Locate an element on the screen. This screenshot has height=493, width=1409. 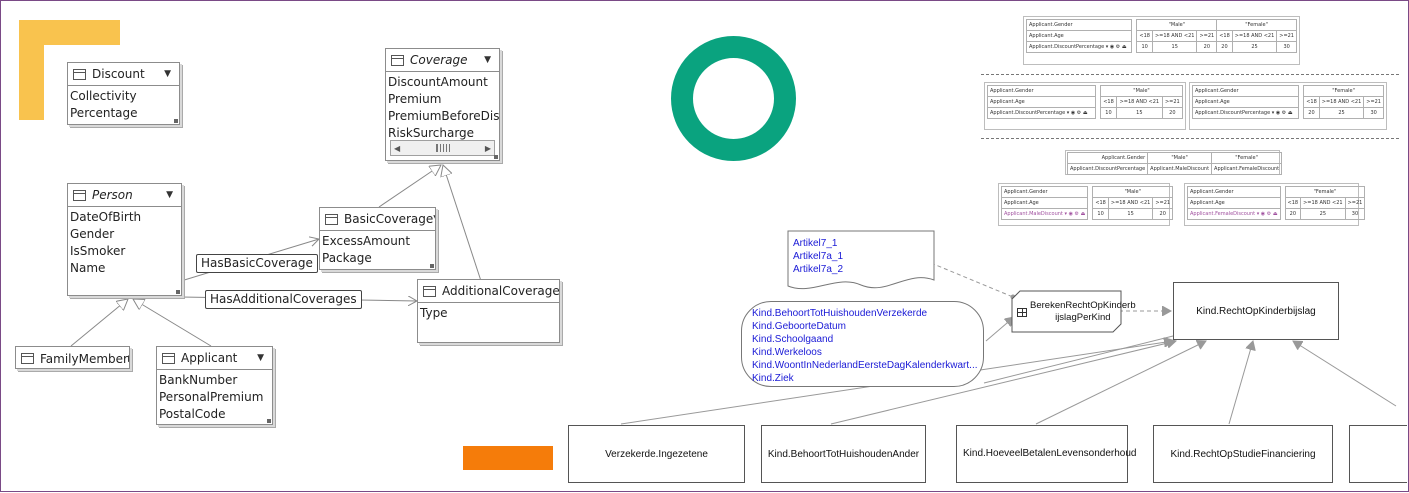
attribute: PersonalPremium is located at coordinates (215, 397).